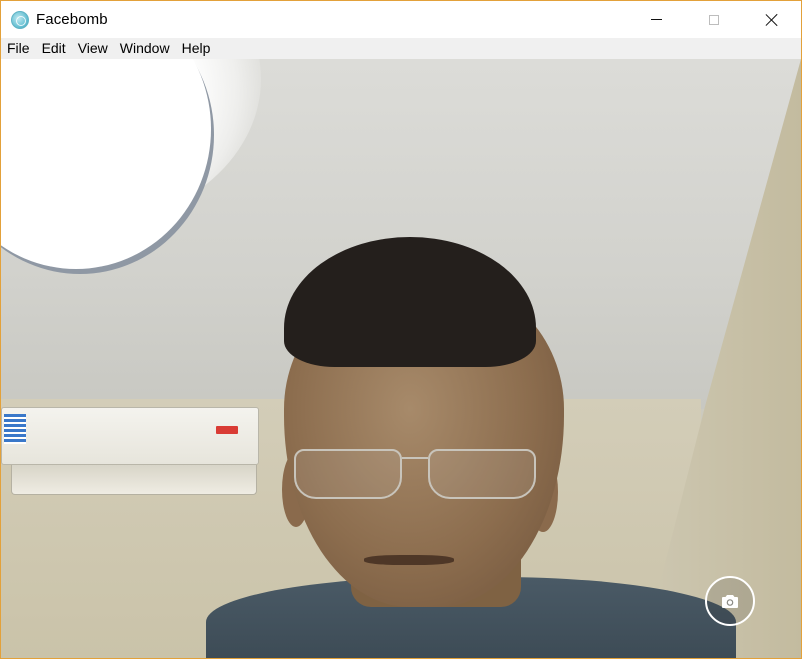 The height and width of the screenshot is (659, 802). What do you see at coordinates (18, 48) in the screenshot?
I see `menu-file: File` at bounding box center [18, 48].